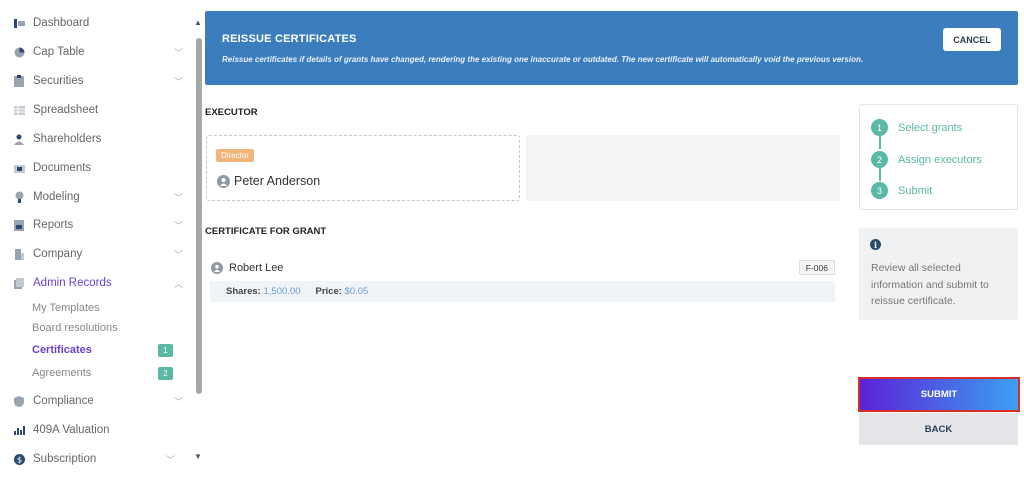 The height and width of the screenshot is (477, 1024). I want to click on sidebar-item-label: Subscription, so click(65, 459).